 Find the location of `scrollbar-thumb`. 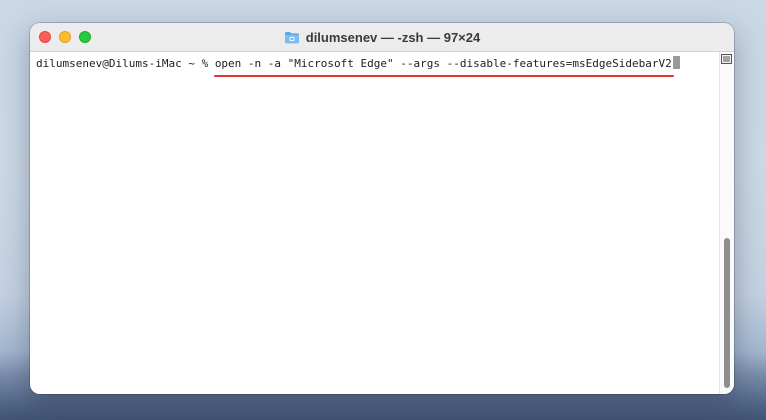

scrollbar-thumb is located at coordinates (727, 313).